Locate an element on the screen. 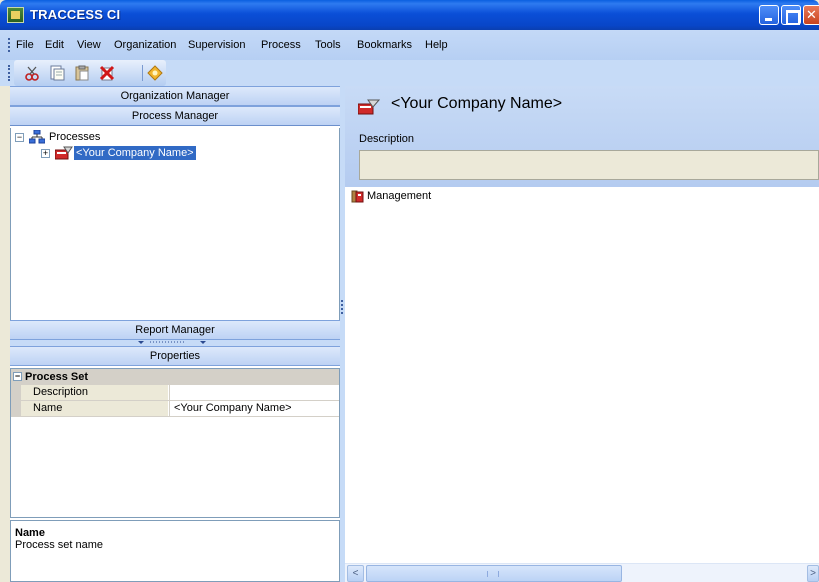  list-item-label: Management is located at coordinates (399, 196).